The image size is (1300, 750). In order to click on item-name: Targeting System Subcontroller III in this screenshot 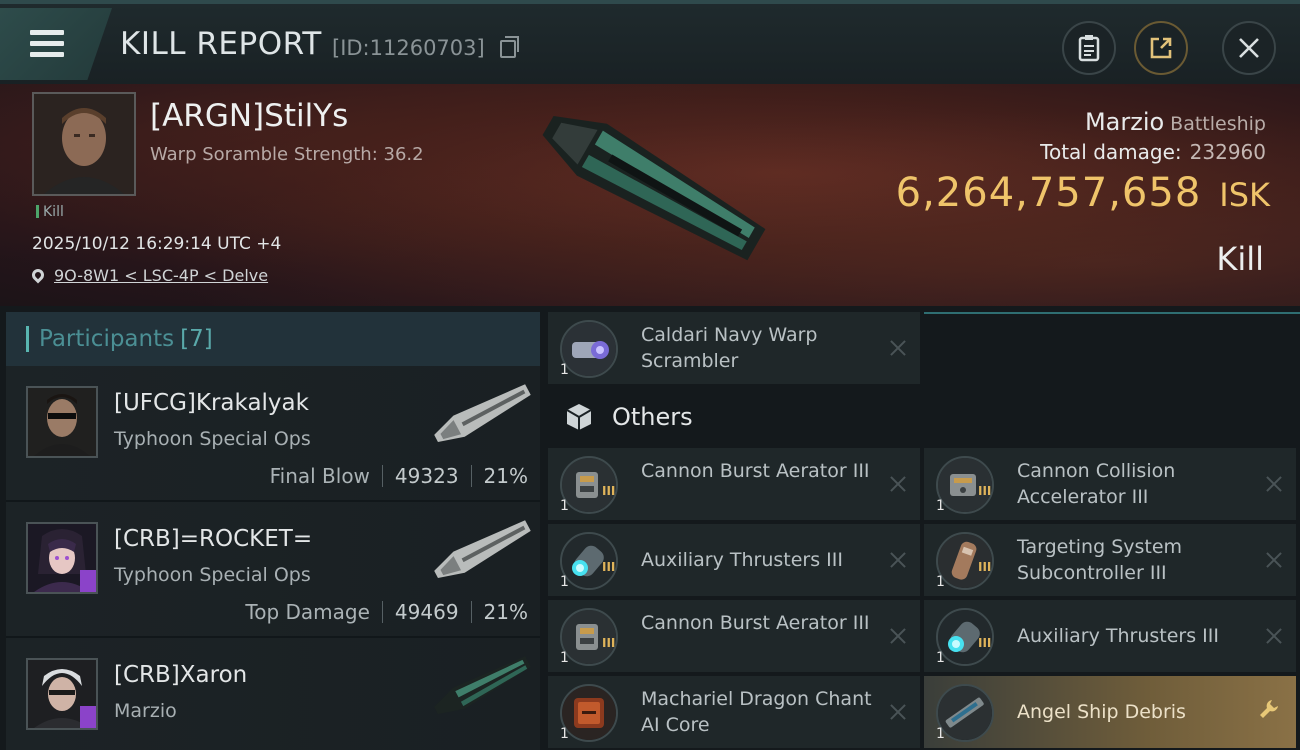, I will do `click(1100, 560)`.